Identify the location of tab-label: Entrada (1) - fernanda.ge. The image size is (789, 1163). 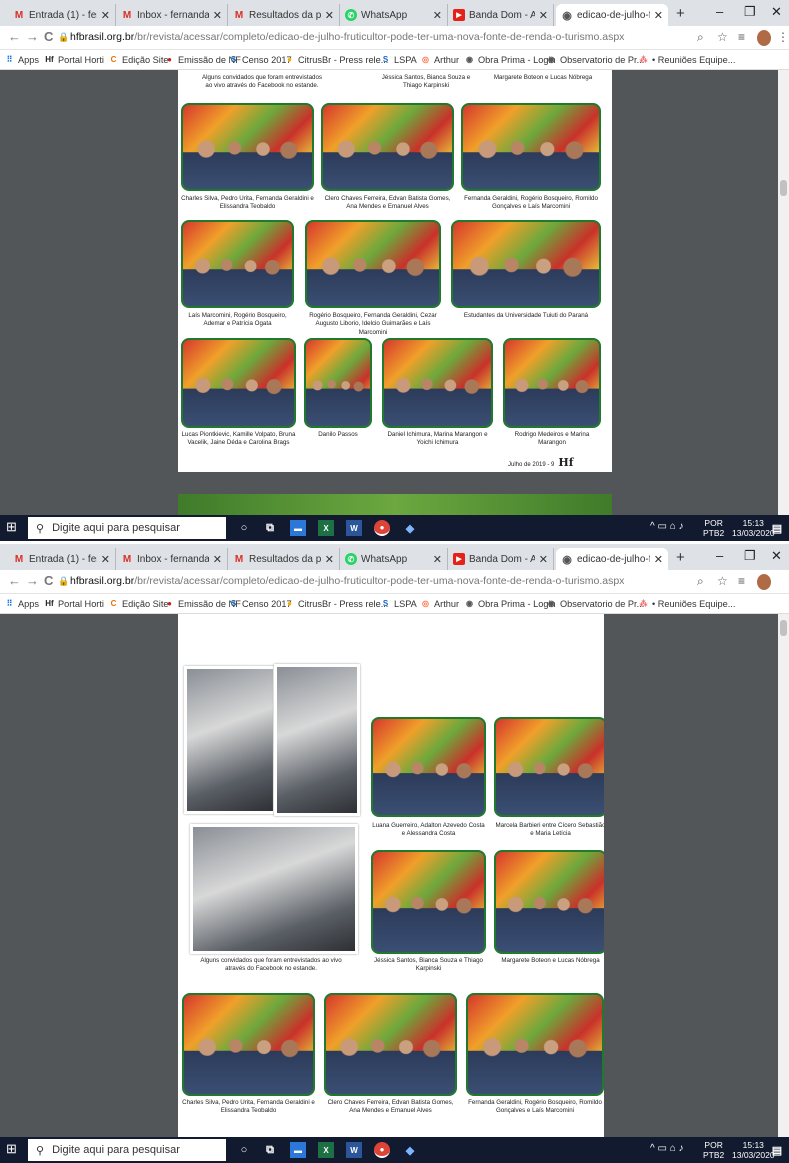
(63, 559).